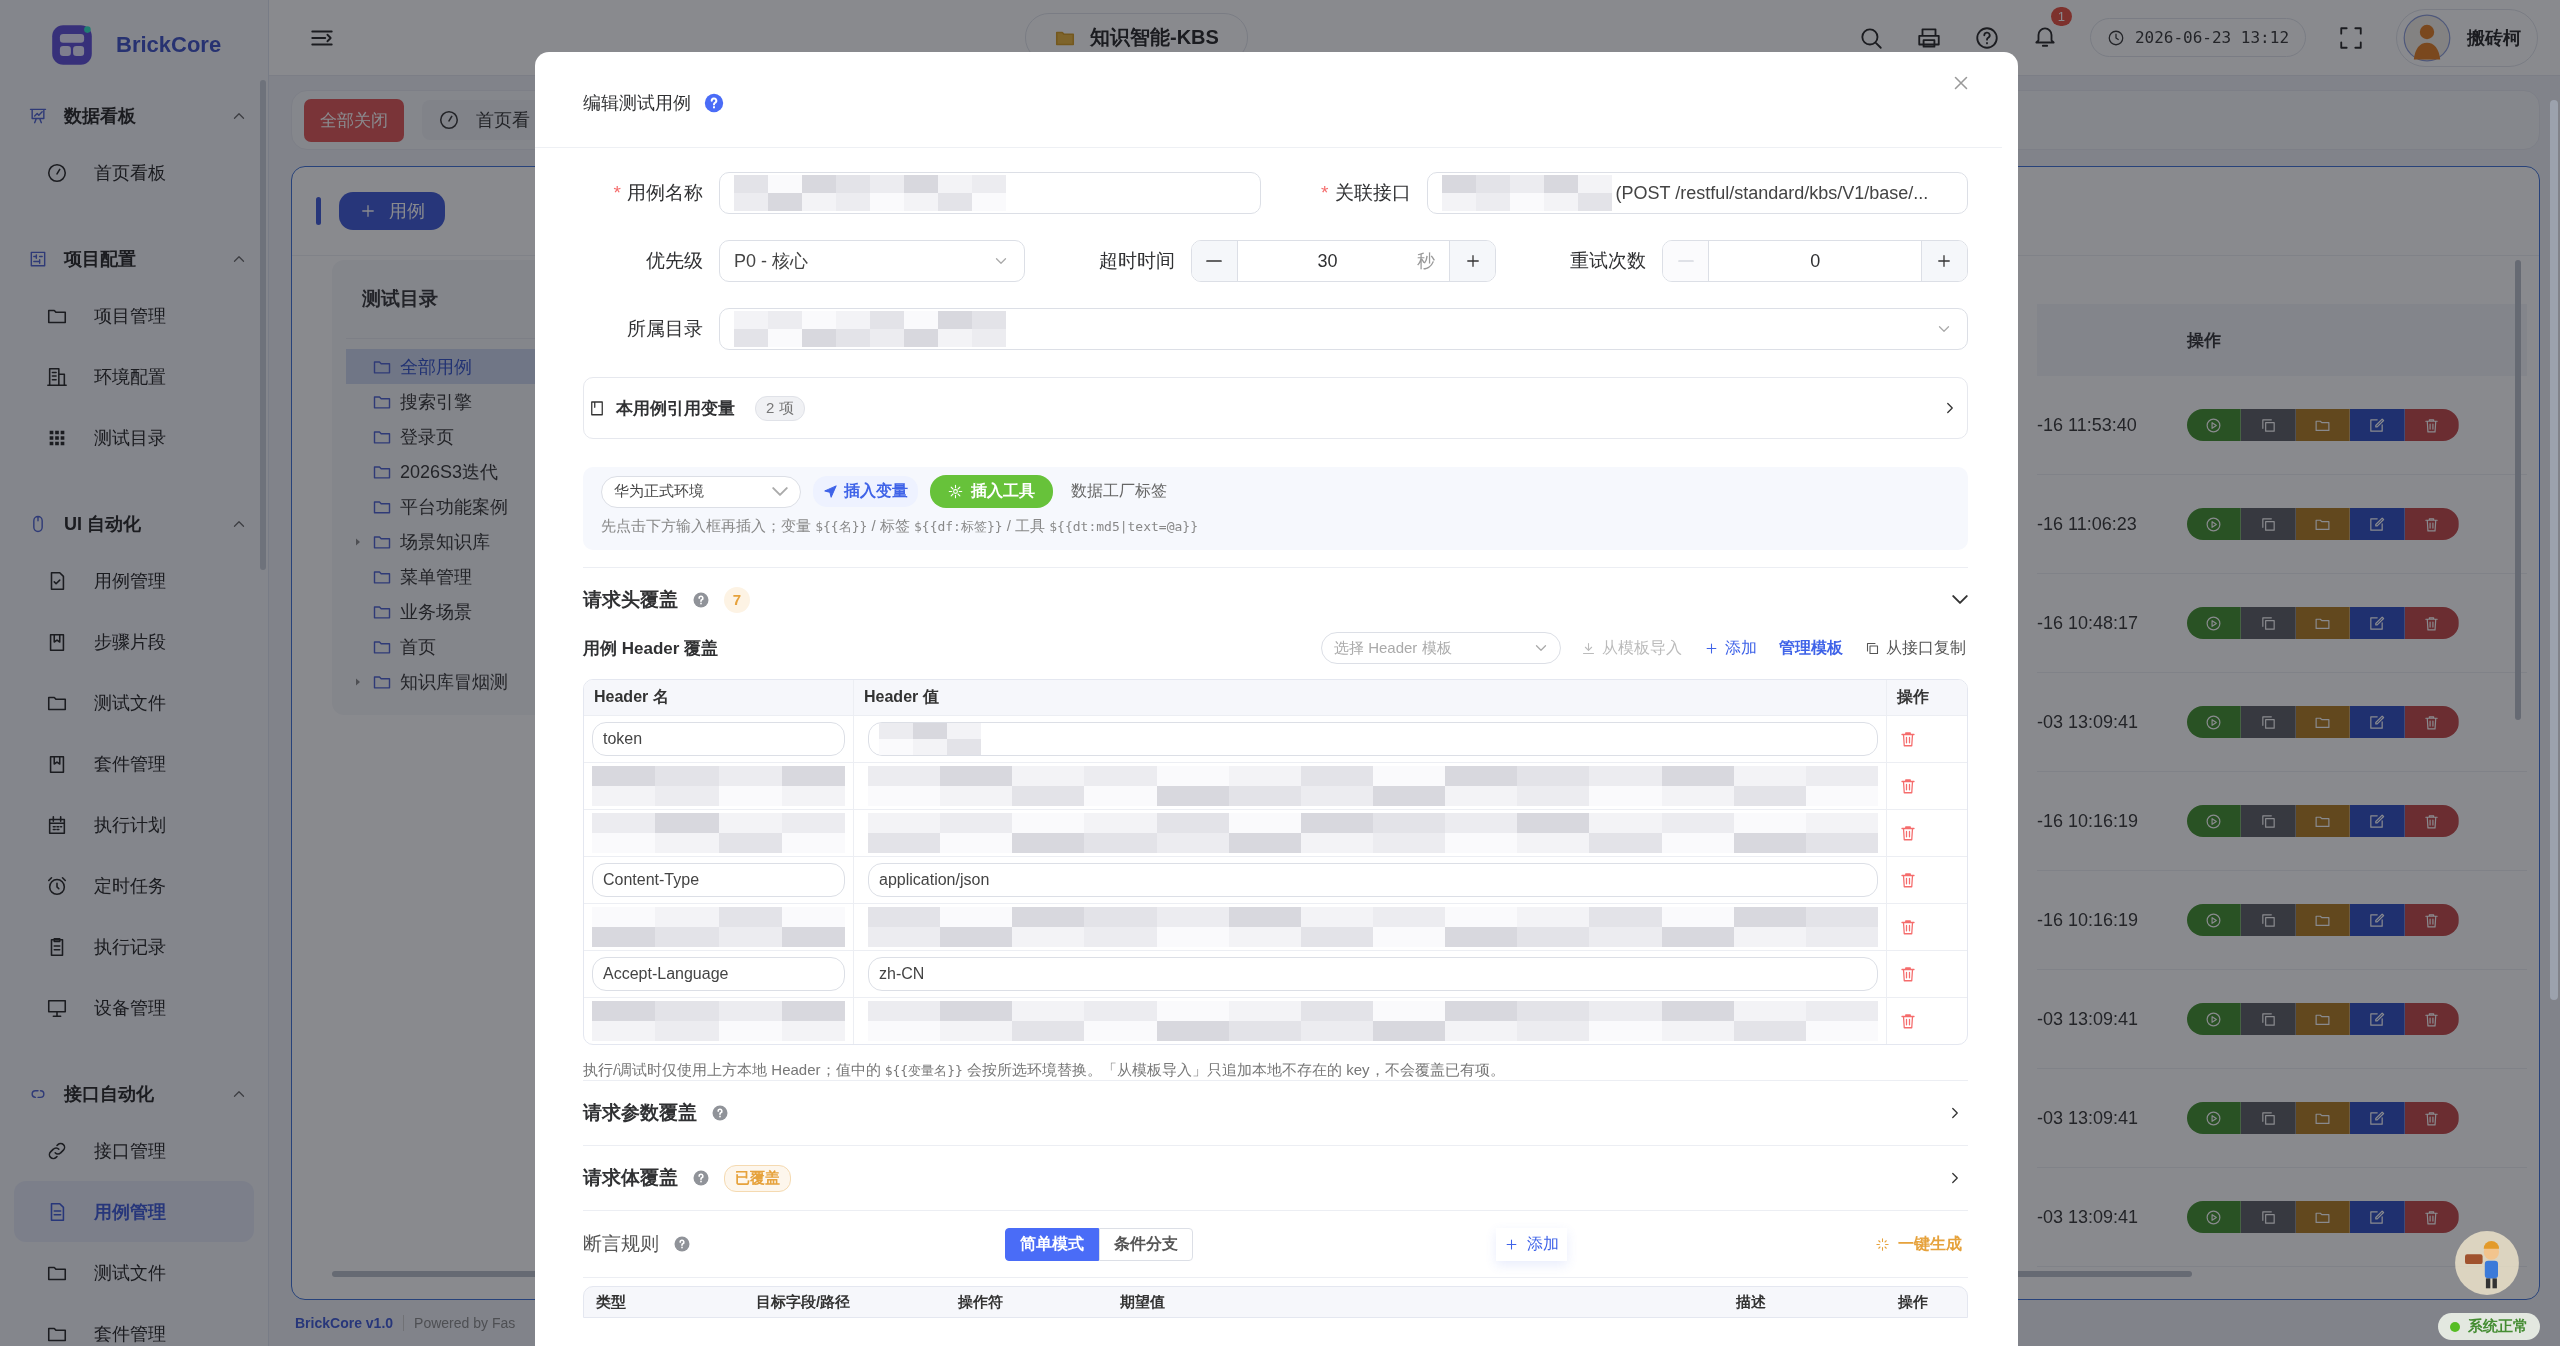 Image resolution: width=2560 pixels, height=1346 pixels. Describe the element at coordinates (611, 1302) in the screenshot. I see `column-header: 类型` at that location.